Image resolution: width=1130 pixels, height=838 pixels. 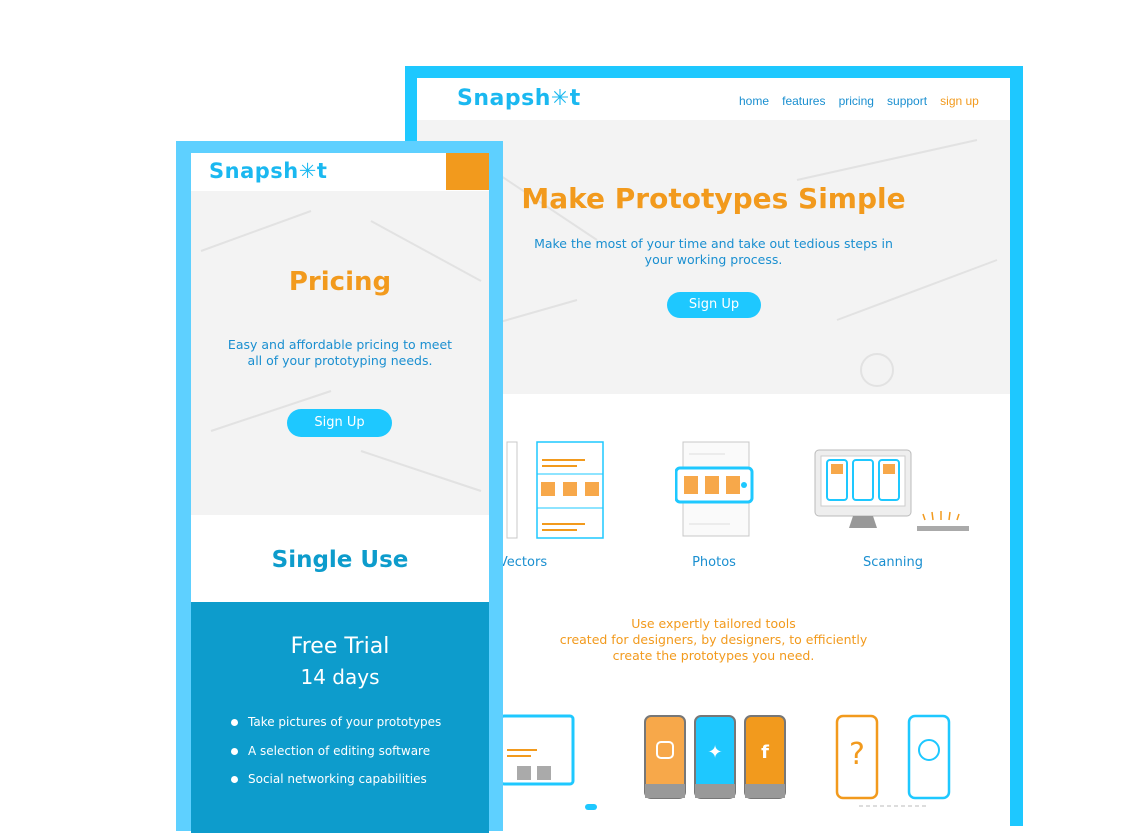 What do you see at coordinates (714, 489) in the screenshot?
I see `photos-illustration-icon` at bounding box center [714, 489].